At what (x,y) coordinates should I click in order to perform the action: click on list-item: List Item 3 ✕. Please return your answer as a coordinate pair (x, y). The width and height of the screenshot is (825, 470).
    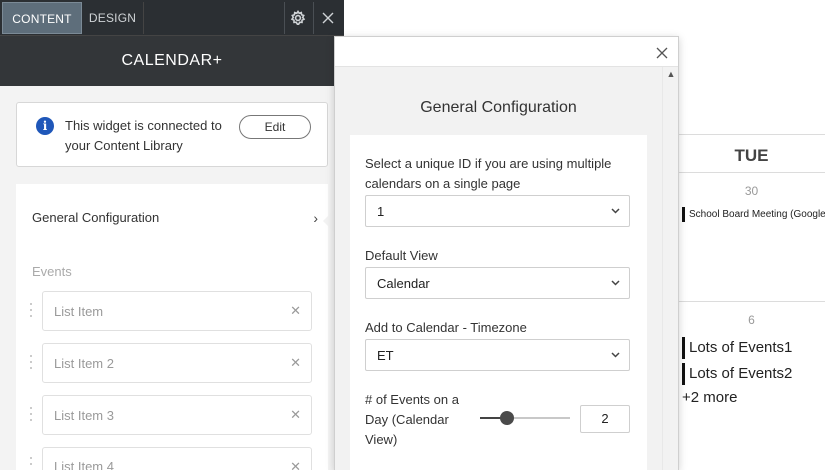
    Looking at the image, I should click on (177, 415).